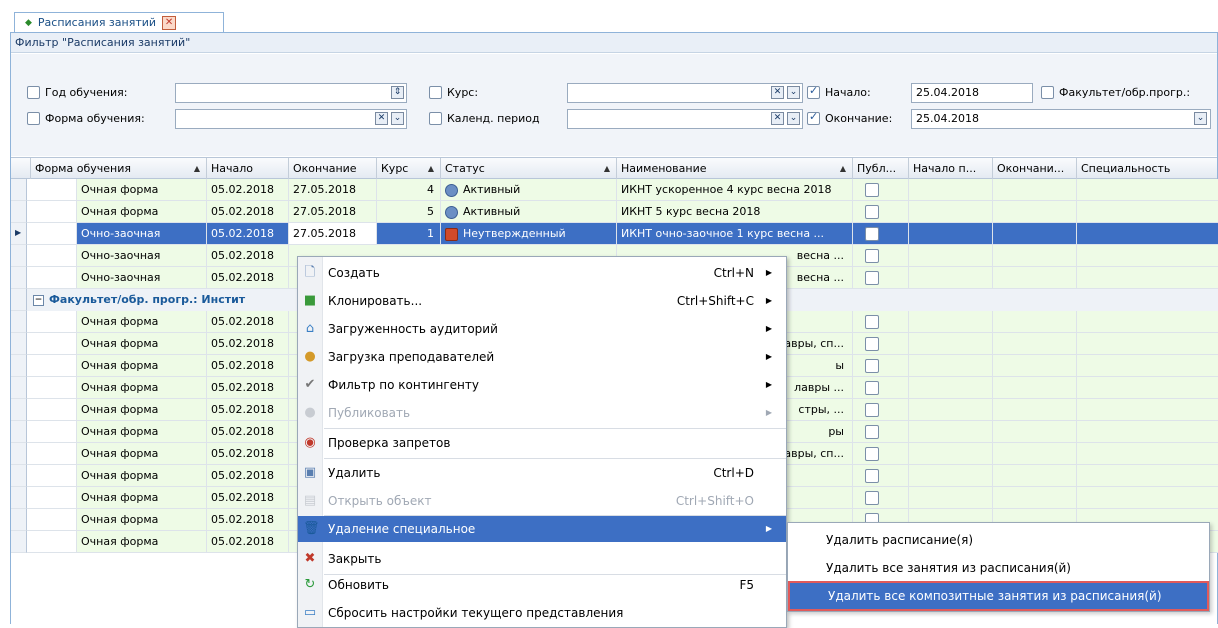  Describe the element at coordinates (310, 412) in the screenshot. I see `publish-icon: ●` at that location.